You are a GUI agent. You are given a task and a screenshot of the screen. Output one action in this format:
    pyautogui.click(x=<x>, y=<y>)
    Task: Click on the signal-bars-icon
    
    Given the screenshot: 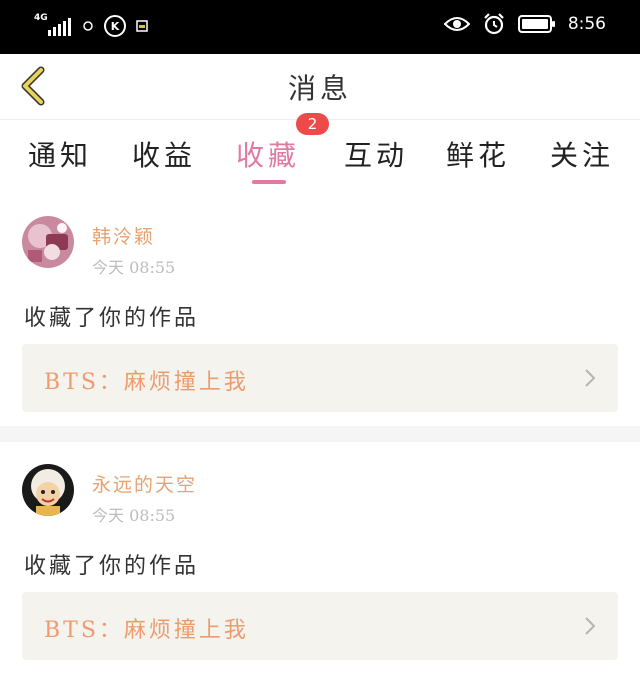 What is the action you would take?
    pyautogui.click(x=59, y=27)
    